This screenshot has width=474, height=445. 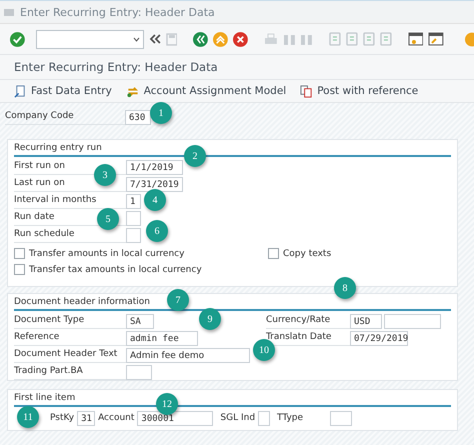 What do you see at coordinates (161, 113) in the screenshot?
I see `callout-badge: 1` at bounding box center [161, 113].